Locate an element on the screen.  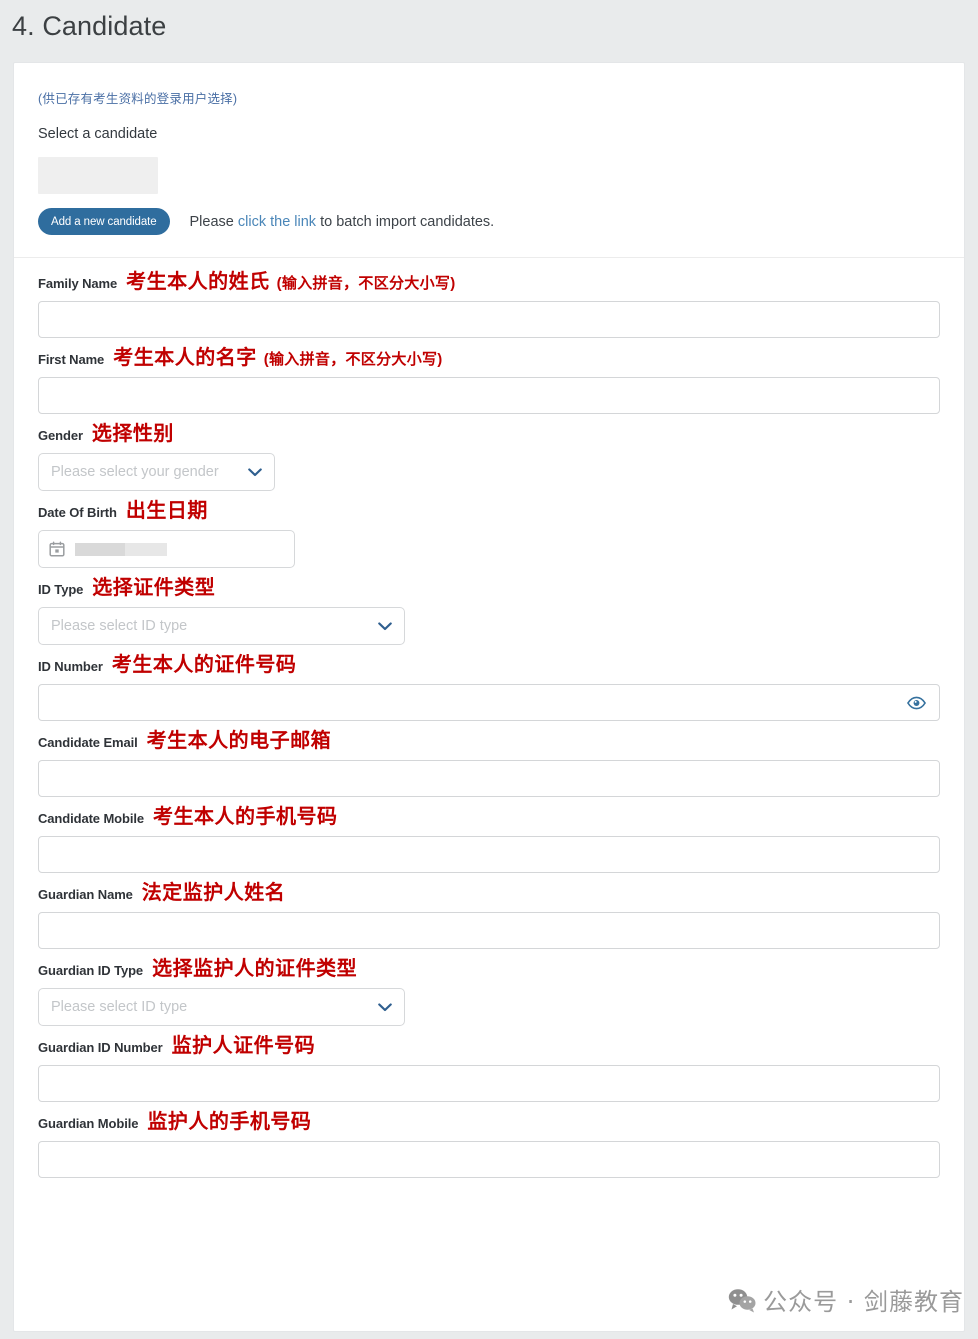
label-en-family-name: Family Name is located at coordinates (78, 283).